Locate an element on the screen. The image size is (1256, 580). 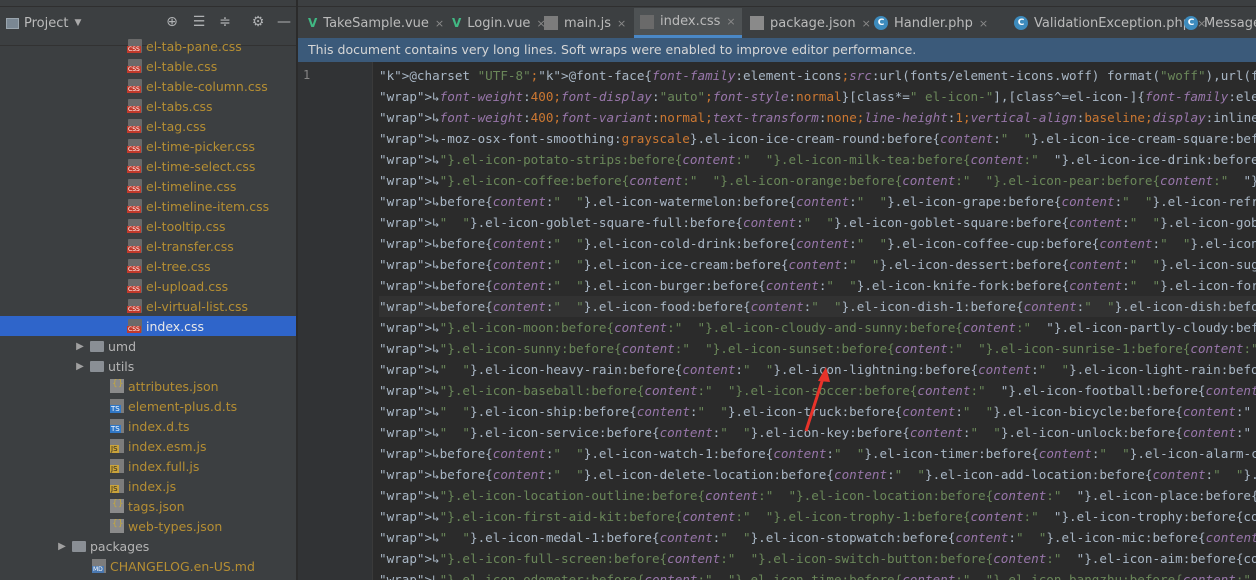
tab-json: package.json × is located at coordinates (810, 23).